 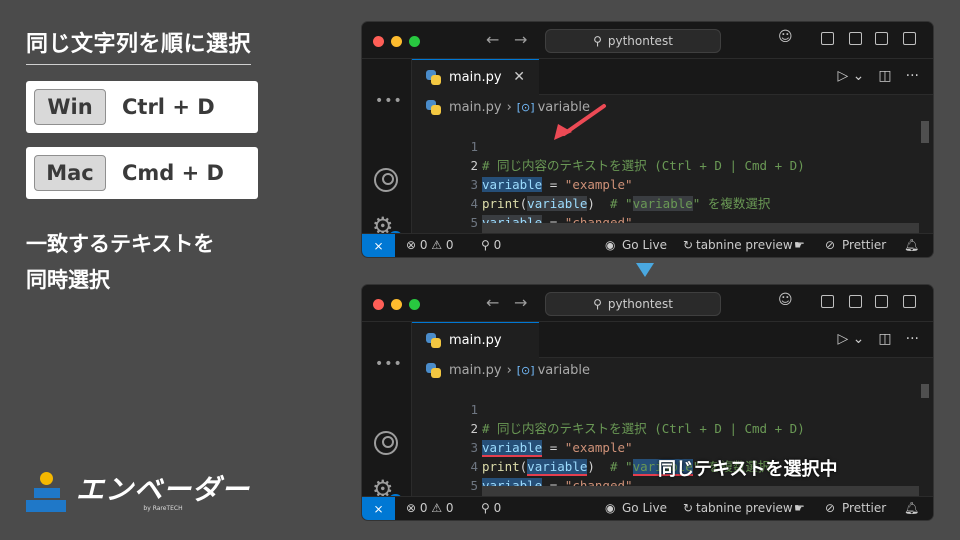 I want to click on code-line: 5, so click(x=445, y=475).